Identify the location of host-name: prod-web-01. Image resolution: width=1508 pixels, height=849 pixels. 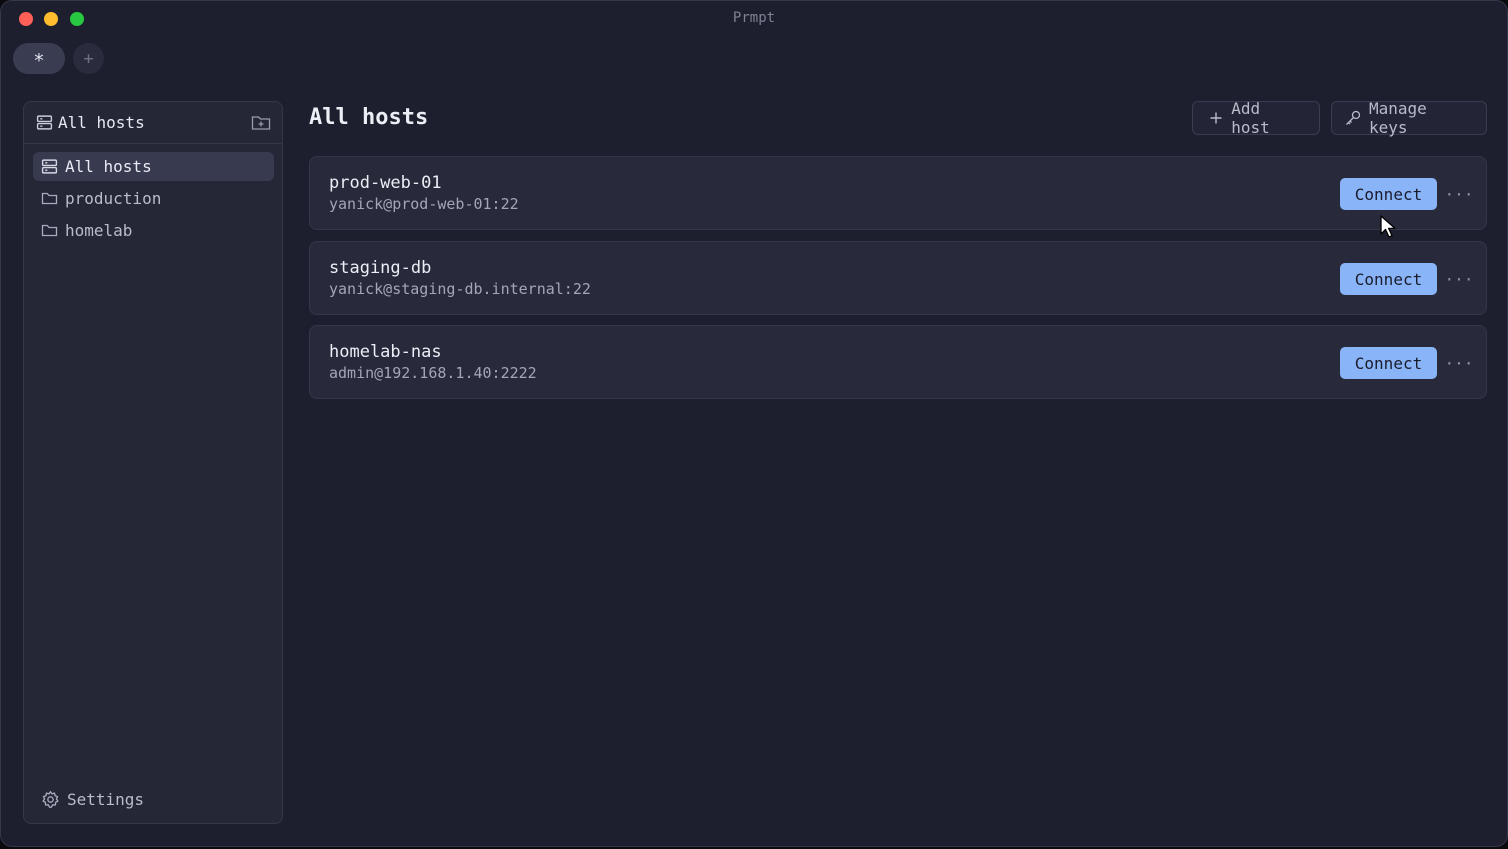
(385, 183).